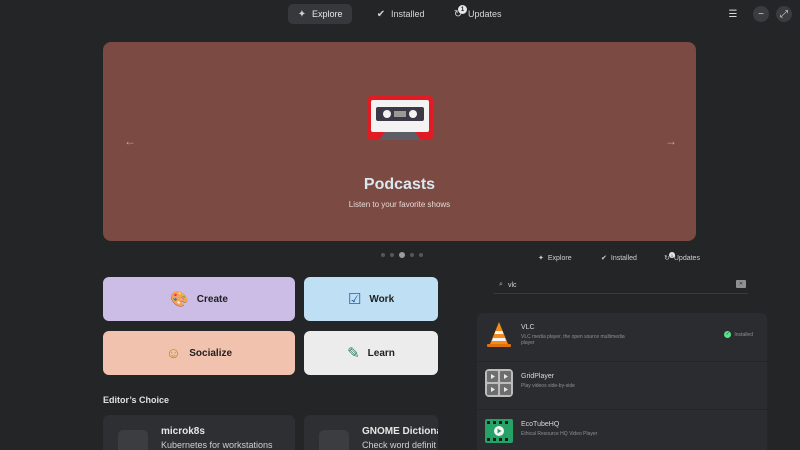 This screenshot has width=800, height=450. What do you see at coordinates (528, 327) in the screenshot?
I see `result-name: VLC` at bounding box center [528, 327].